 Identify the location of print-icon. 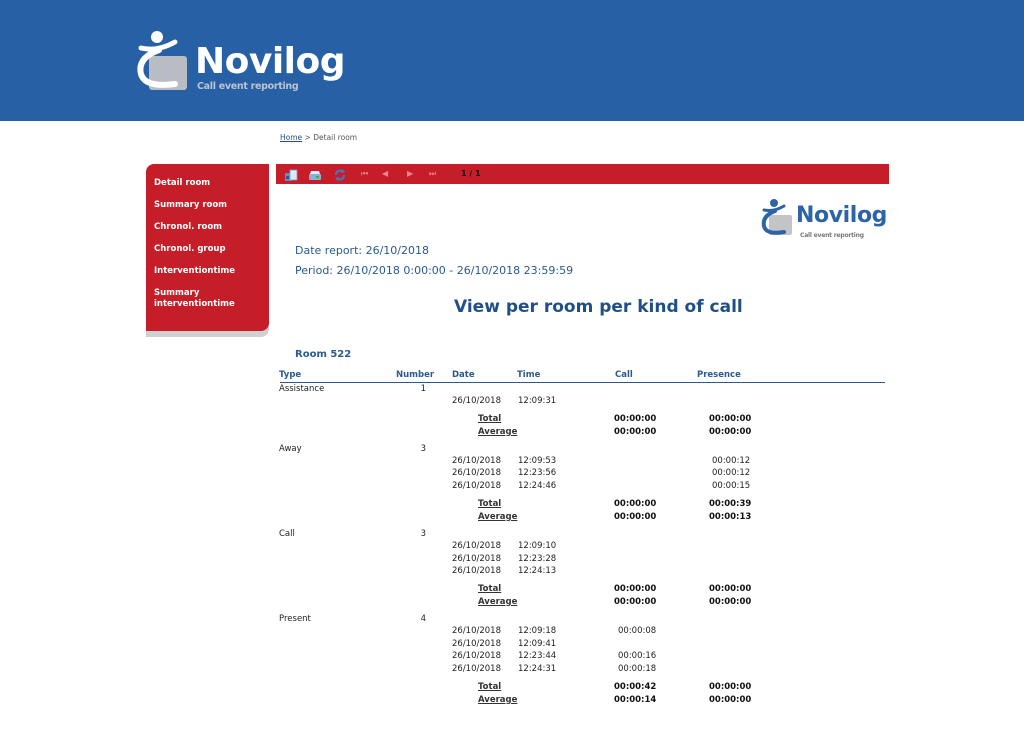
(315, 174).